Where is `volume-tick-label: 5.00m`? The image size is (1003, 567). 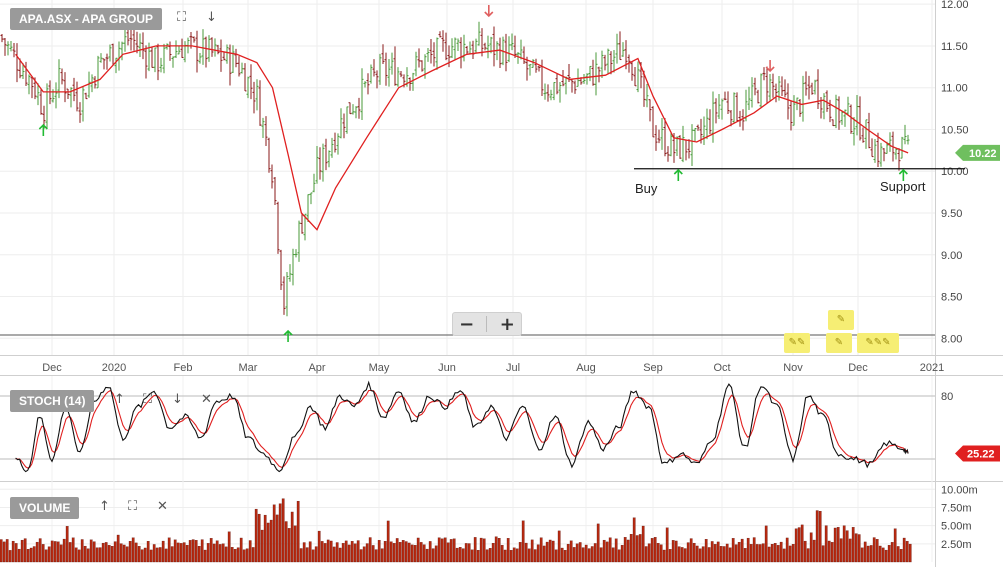 volume-tick-label: 5.00m is located at coordinates (956, 527).